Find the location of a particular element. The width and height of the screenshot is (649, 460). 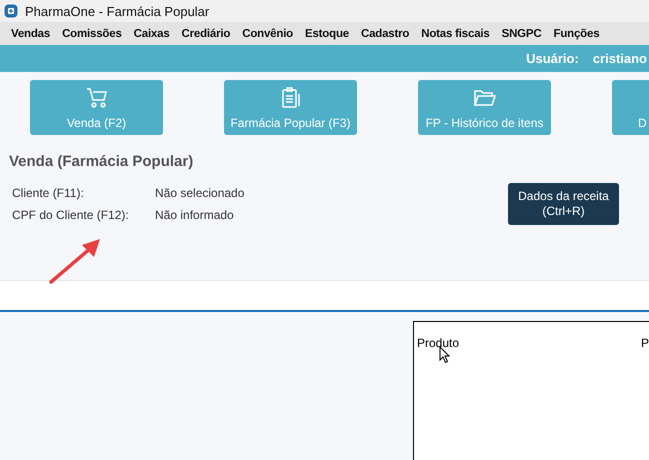

cart-icon is located at coordinates (96, 98).